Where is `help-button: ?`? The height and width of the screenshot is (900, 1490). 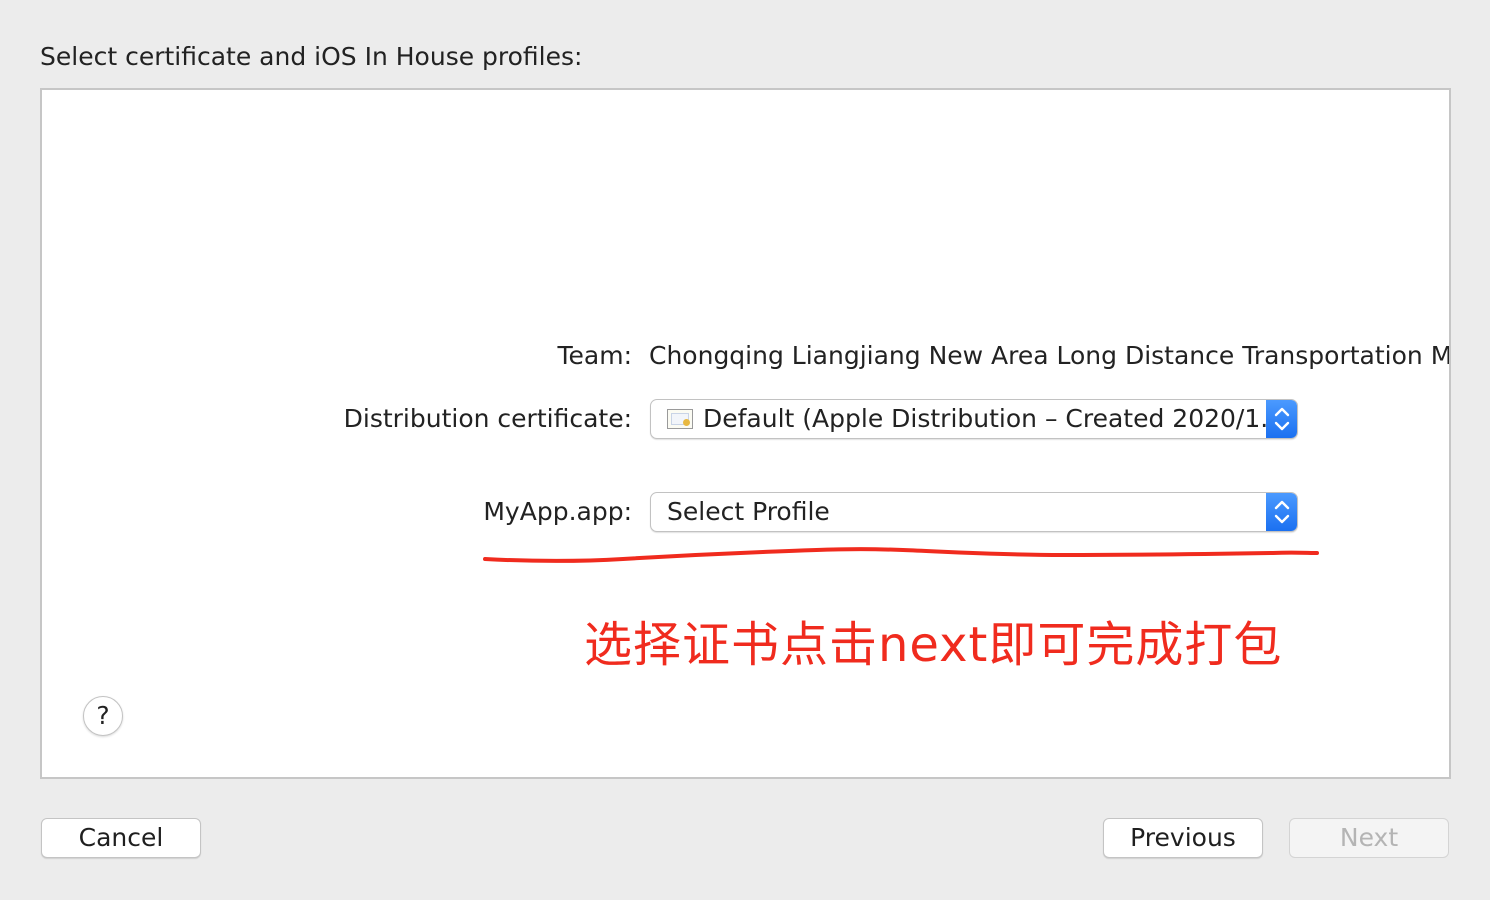 help-button: ? is located at coordinates (103, 716).